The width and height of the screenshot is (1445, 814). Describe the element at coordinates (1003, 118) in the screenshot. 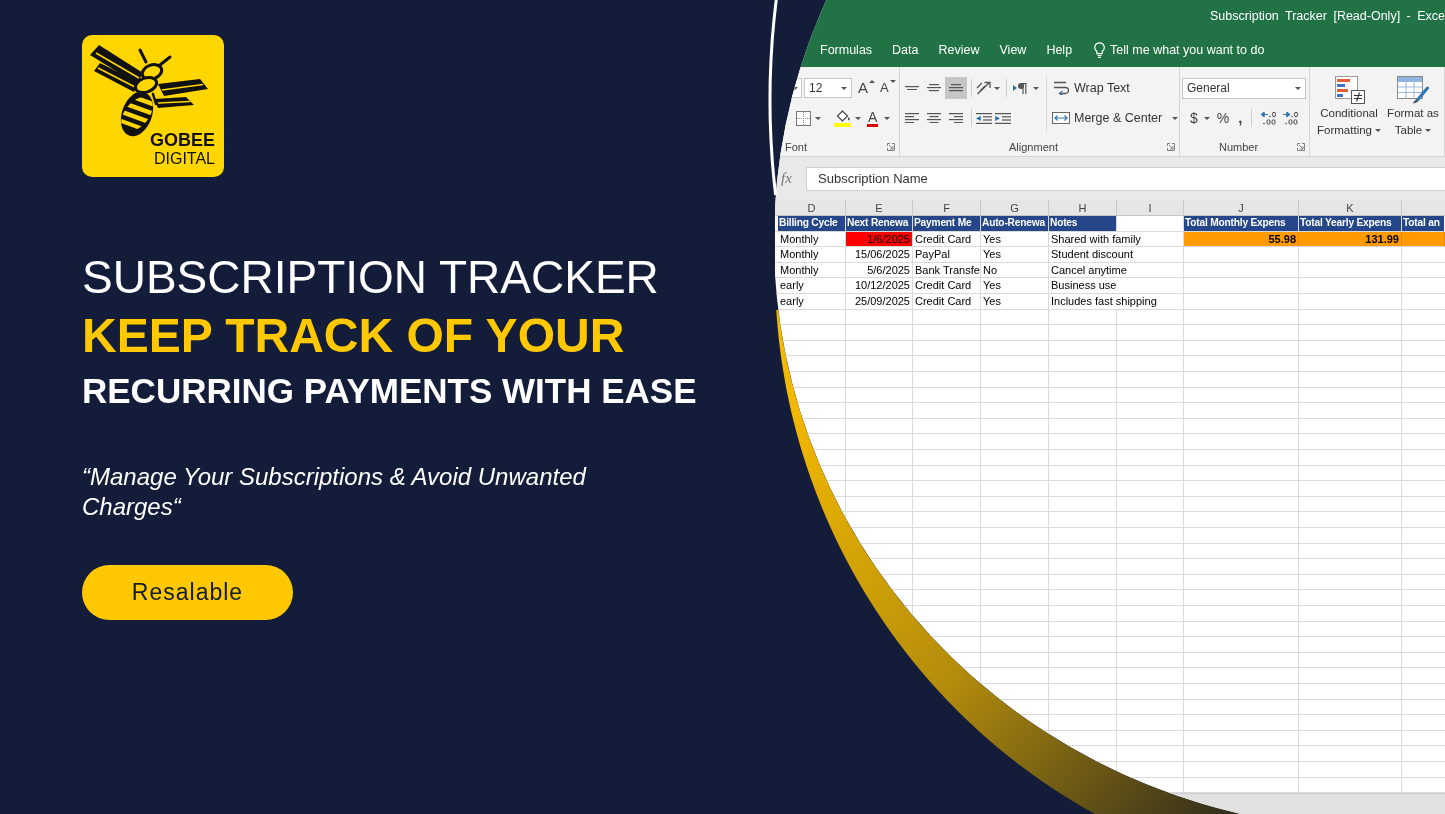

I see `increase-indent-icon` at that location.